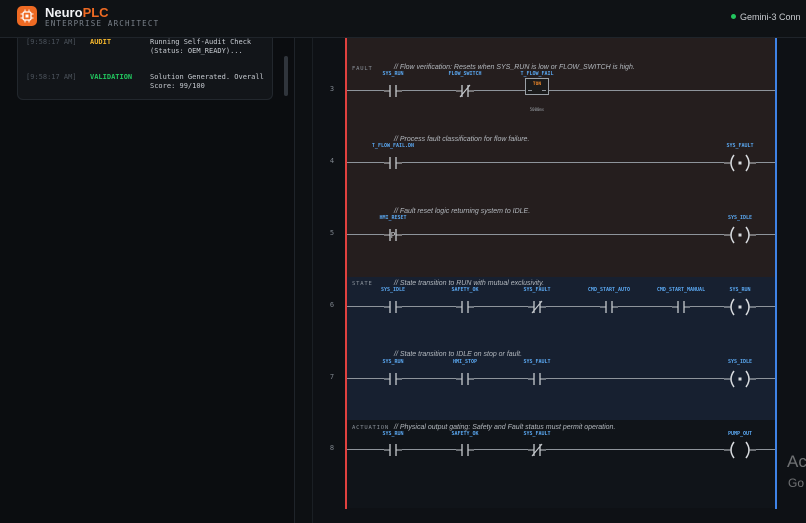 The height and width of the screenshot is (523, 806). I want to click on brand-subtitle: ENTERPRISE ARCHITECT, so click(102, 23).